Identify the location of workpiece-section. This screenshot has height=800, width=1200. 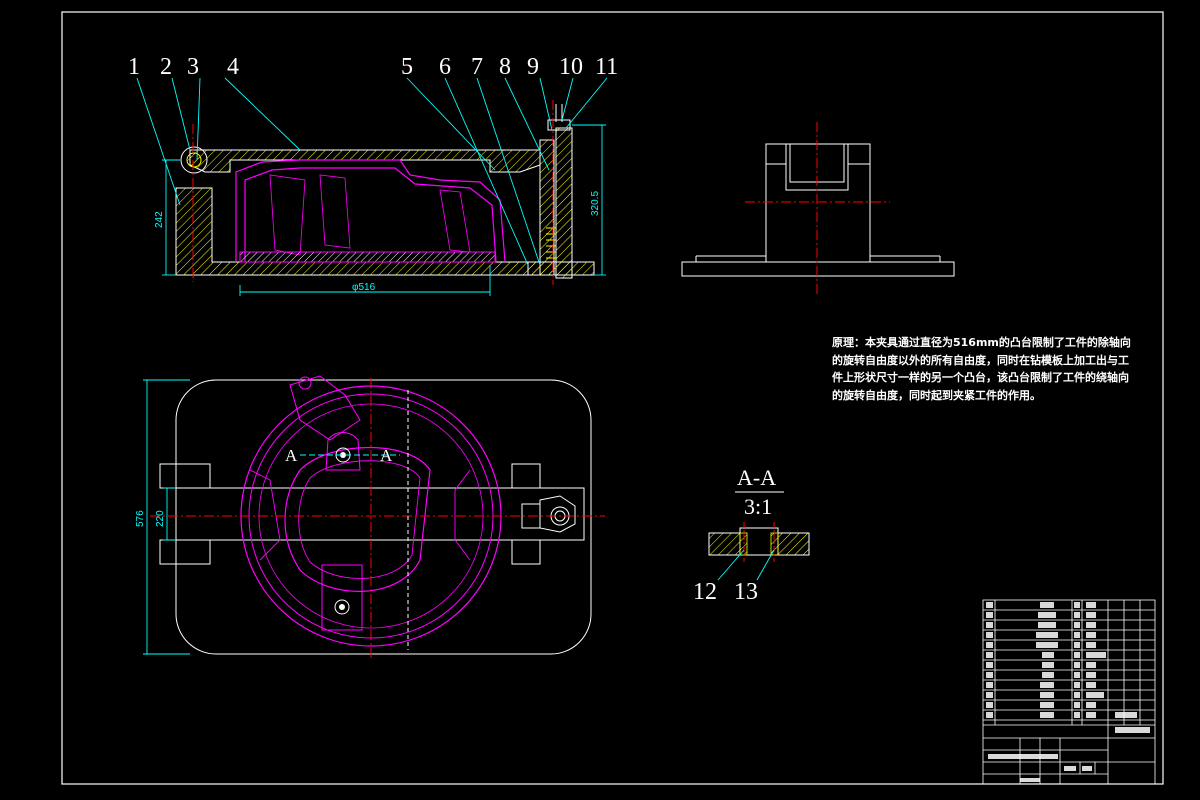
(370, 211).